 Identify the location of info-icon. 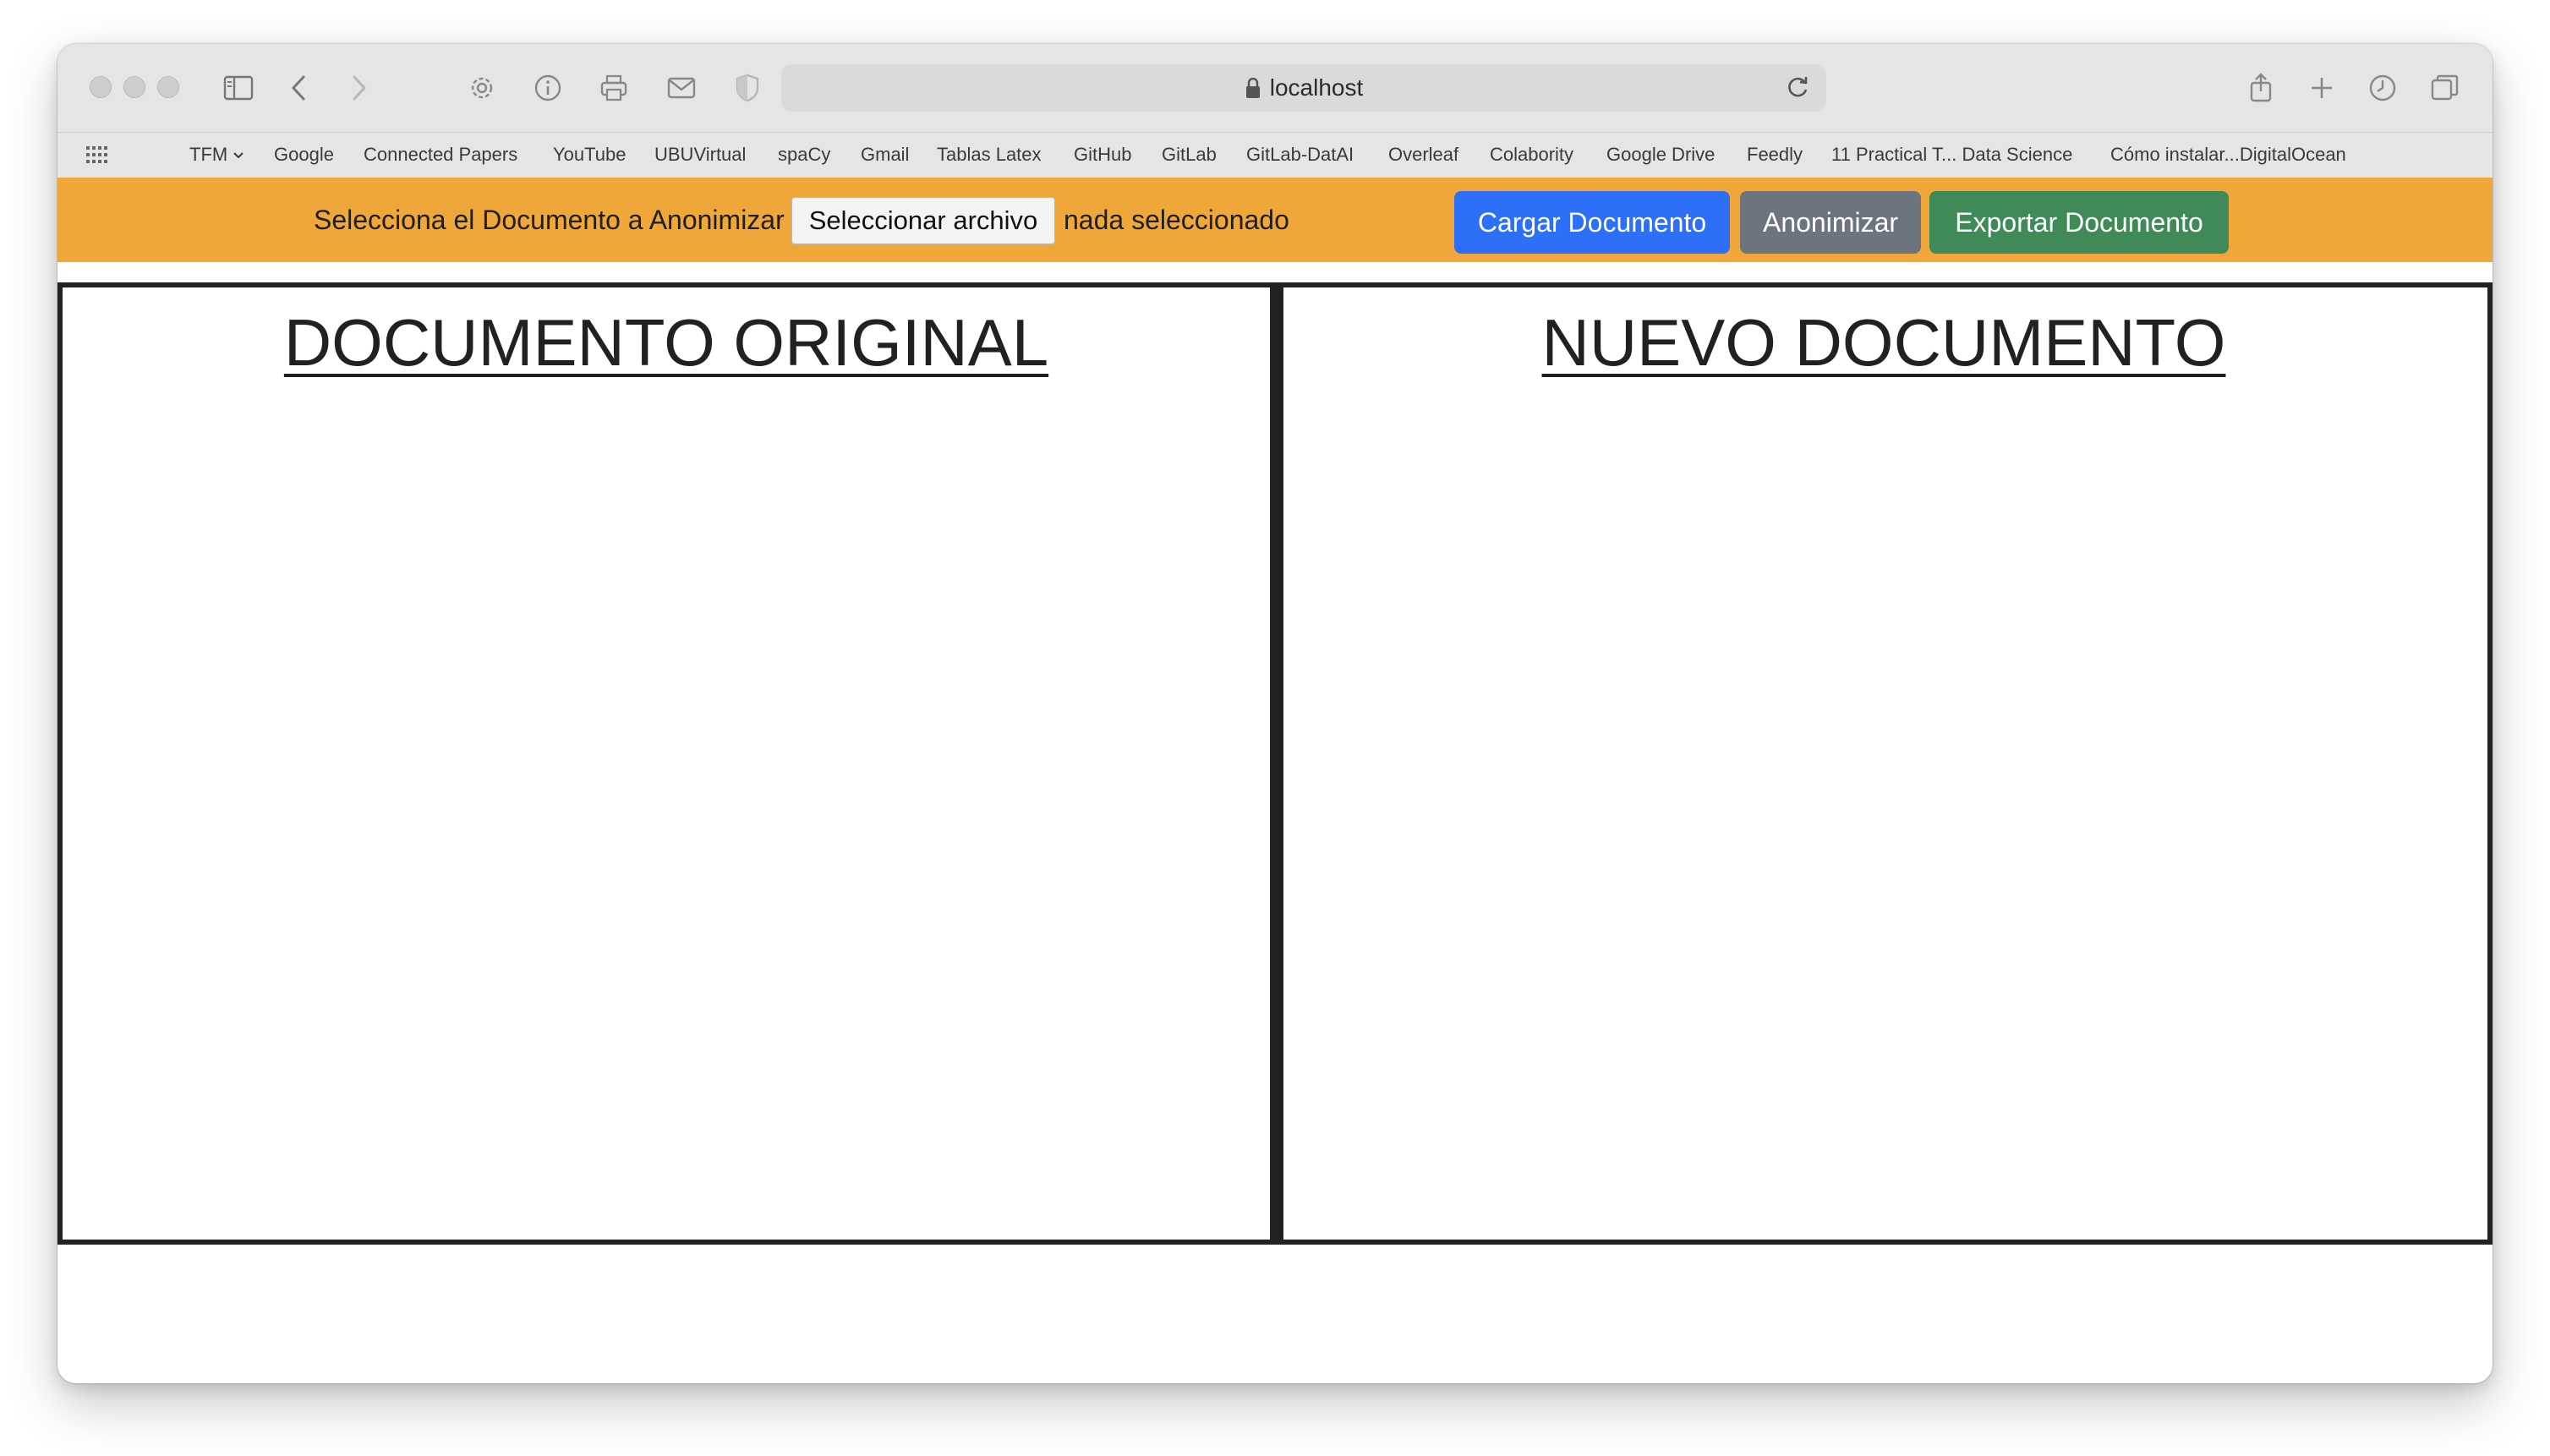
(548, 88).